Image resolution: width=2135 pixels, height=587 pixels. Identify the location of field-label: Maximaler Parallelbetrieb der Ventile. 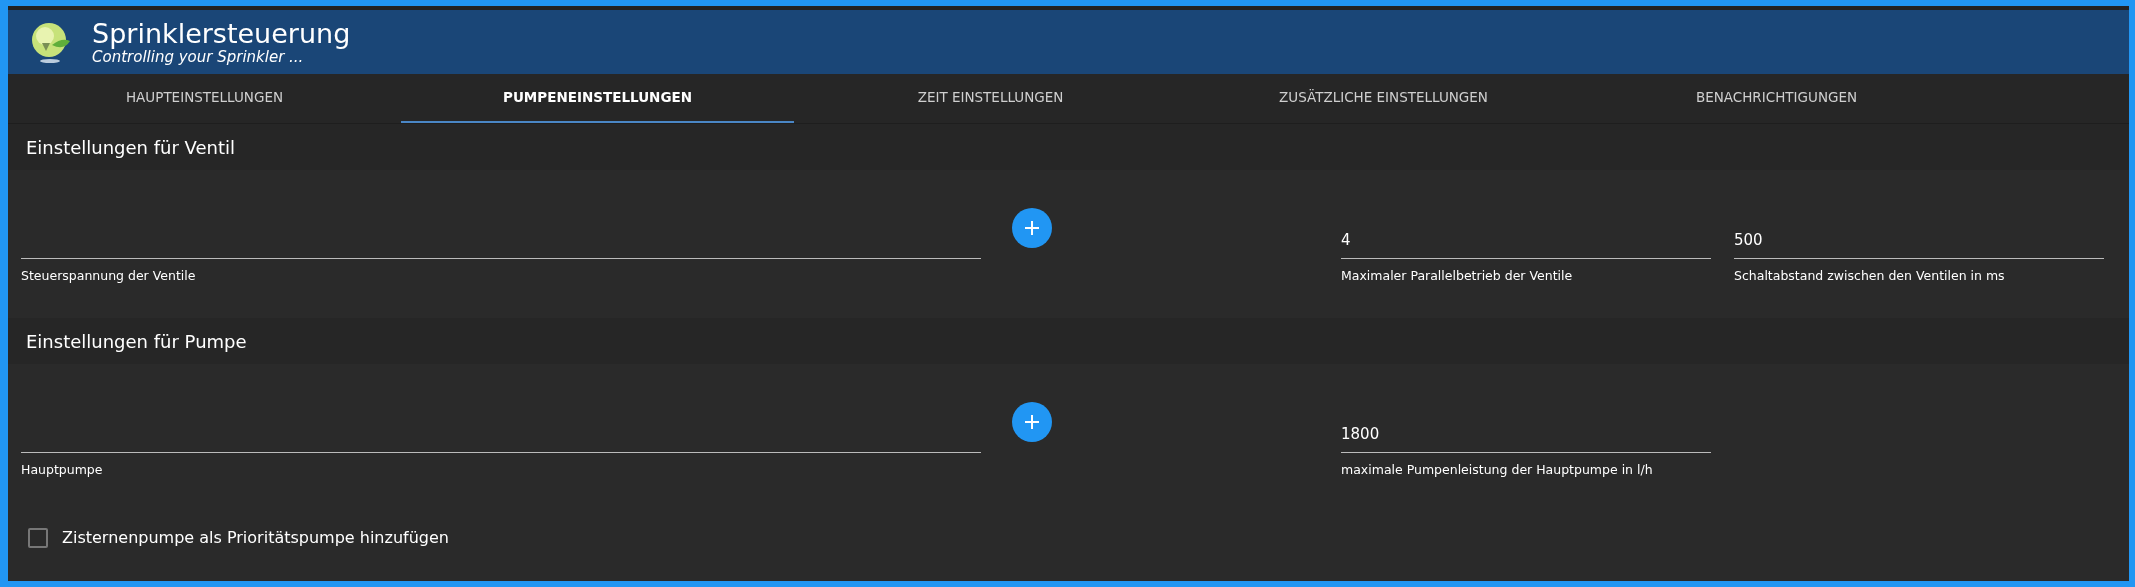
(1457, 276).